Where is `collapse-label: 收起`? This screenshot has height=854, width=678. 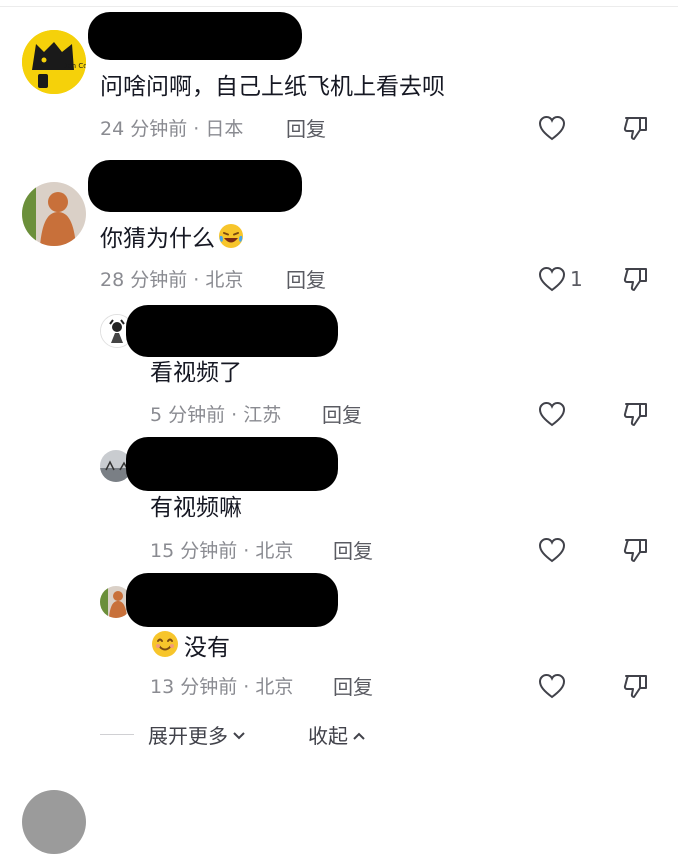
collapse-label: 收起 is located at coordinates (328, 735).